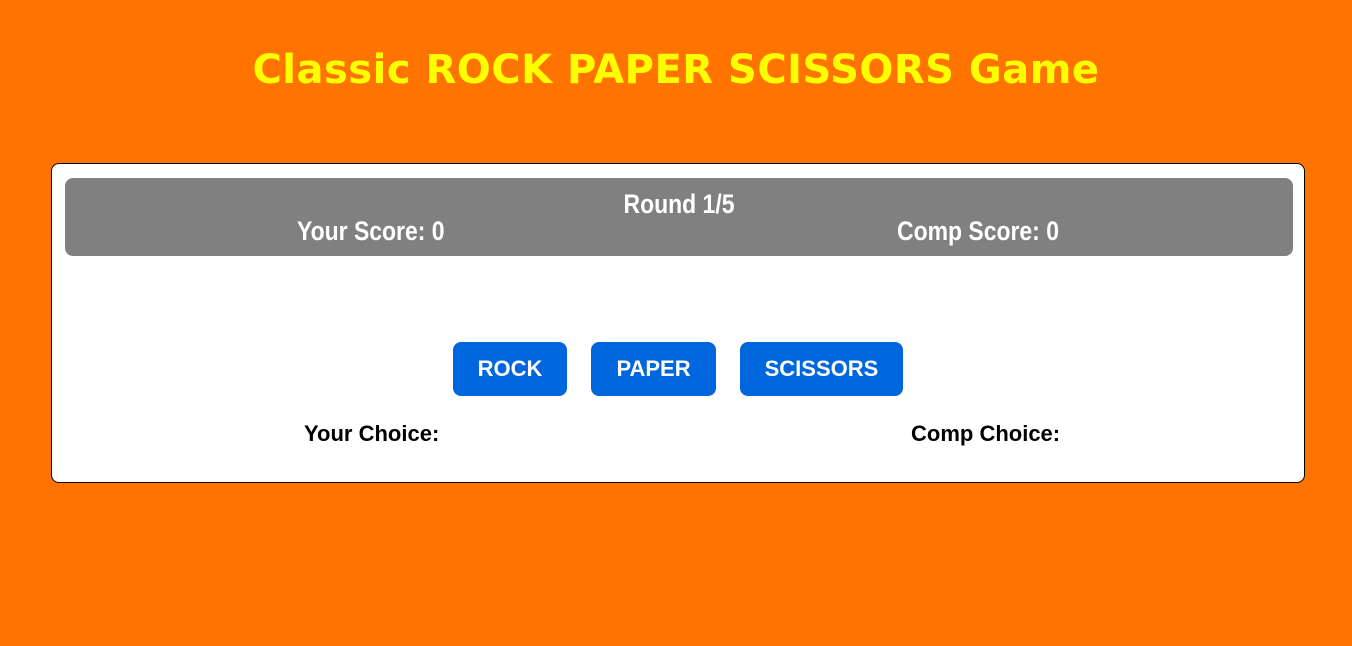 The width and height of the screenshot is (1352, 646). What do you see at coordinates (986, 433) in the screenshot?
I see `comp-choice-label: Comp Choice:` at bounding box center [986, 433].